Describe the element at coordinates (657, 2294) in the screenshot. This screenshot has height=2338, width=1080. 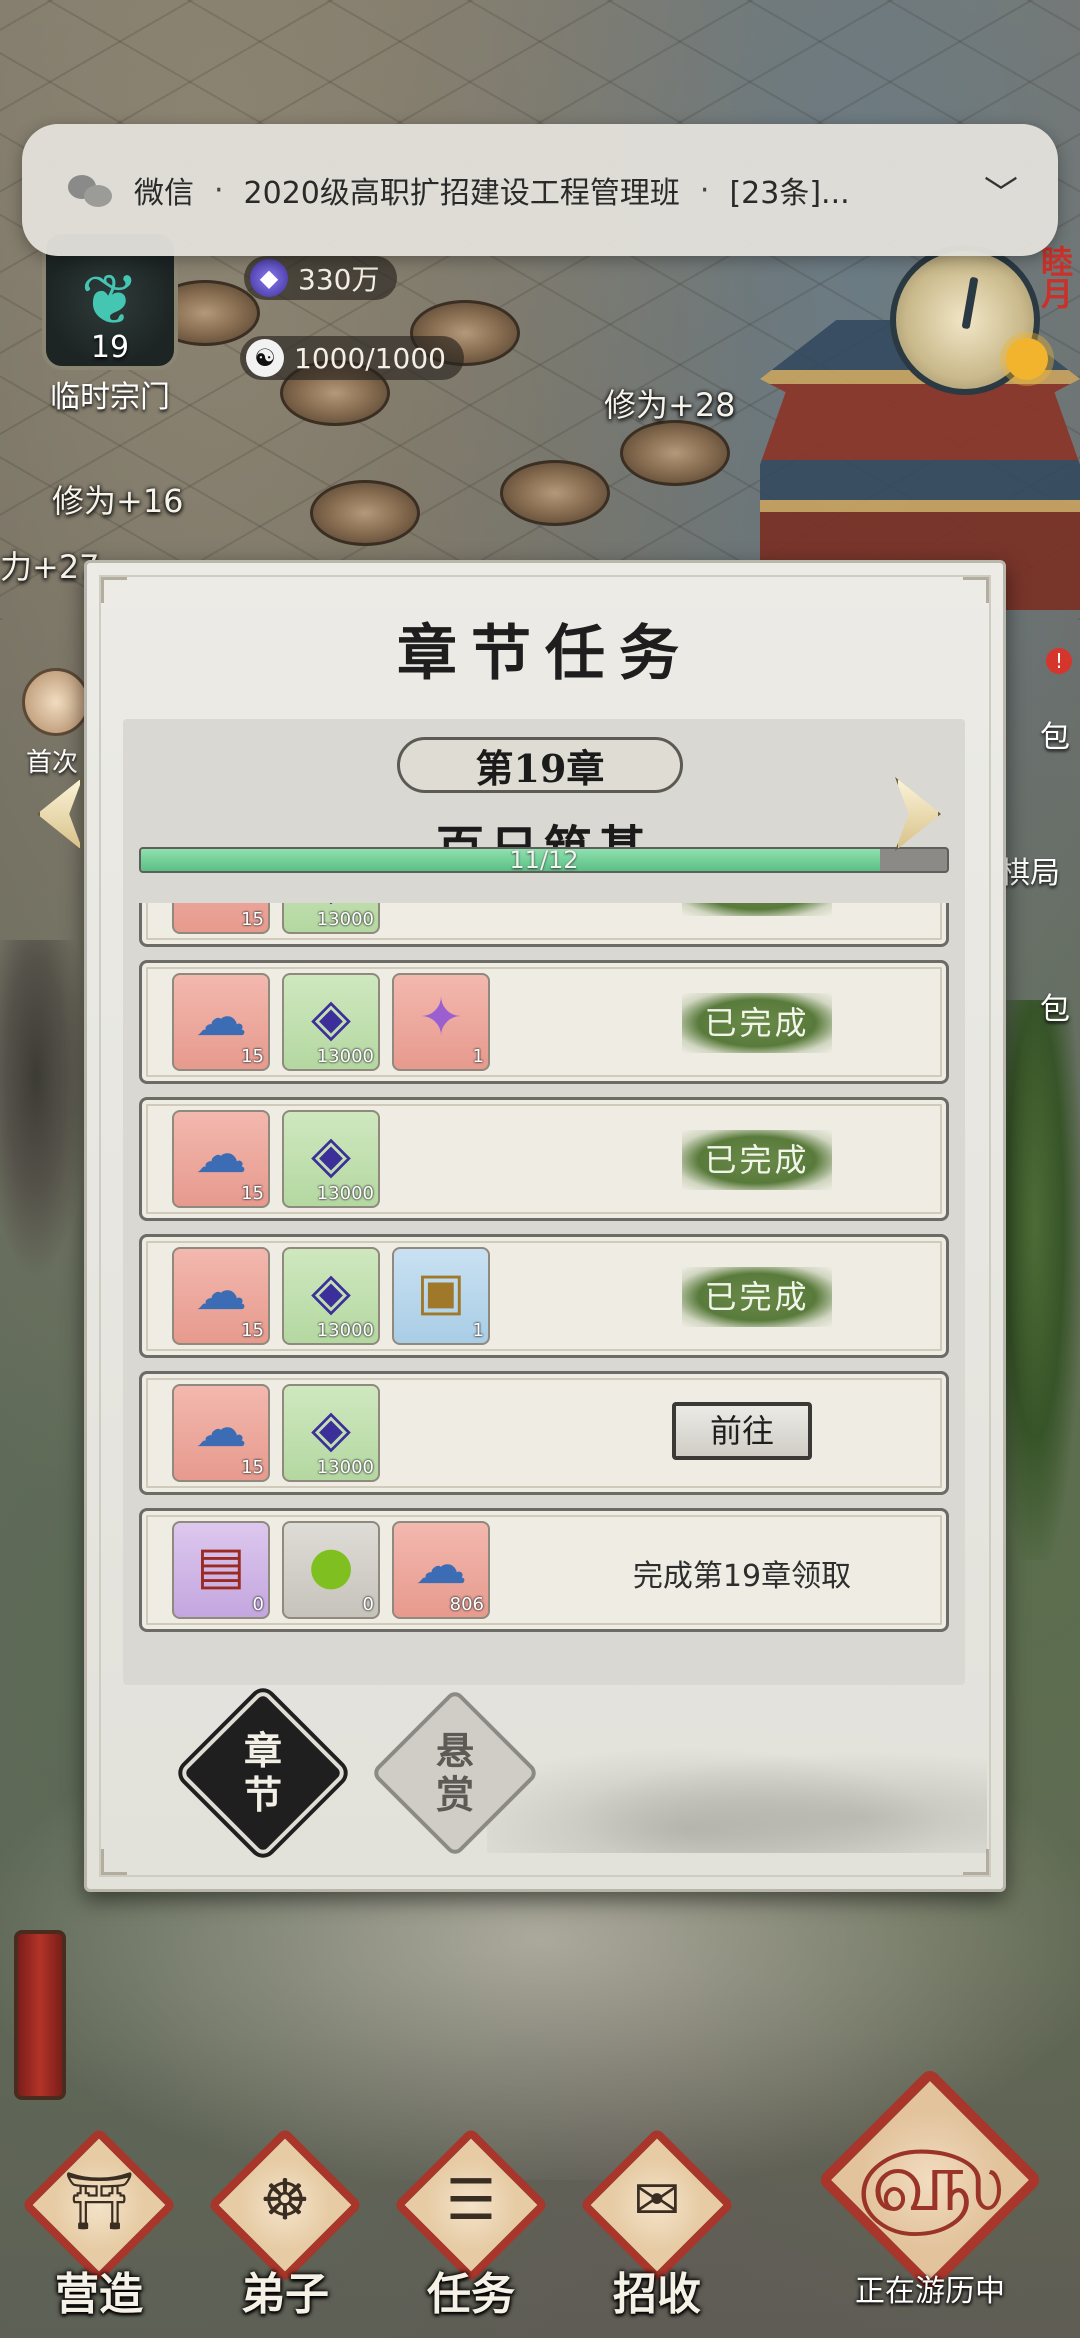
I see `nav-recruit-label: 招收` at that location.